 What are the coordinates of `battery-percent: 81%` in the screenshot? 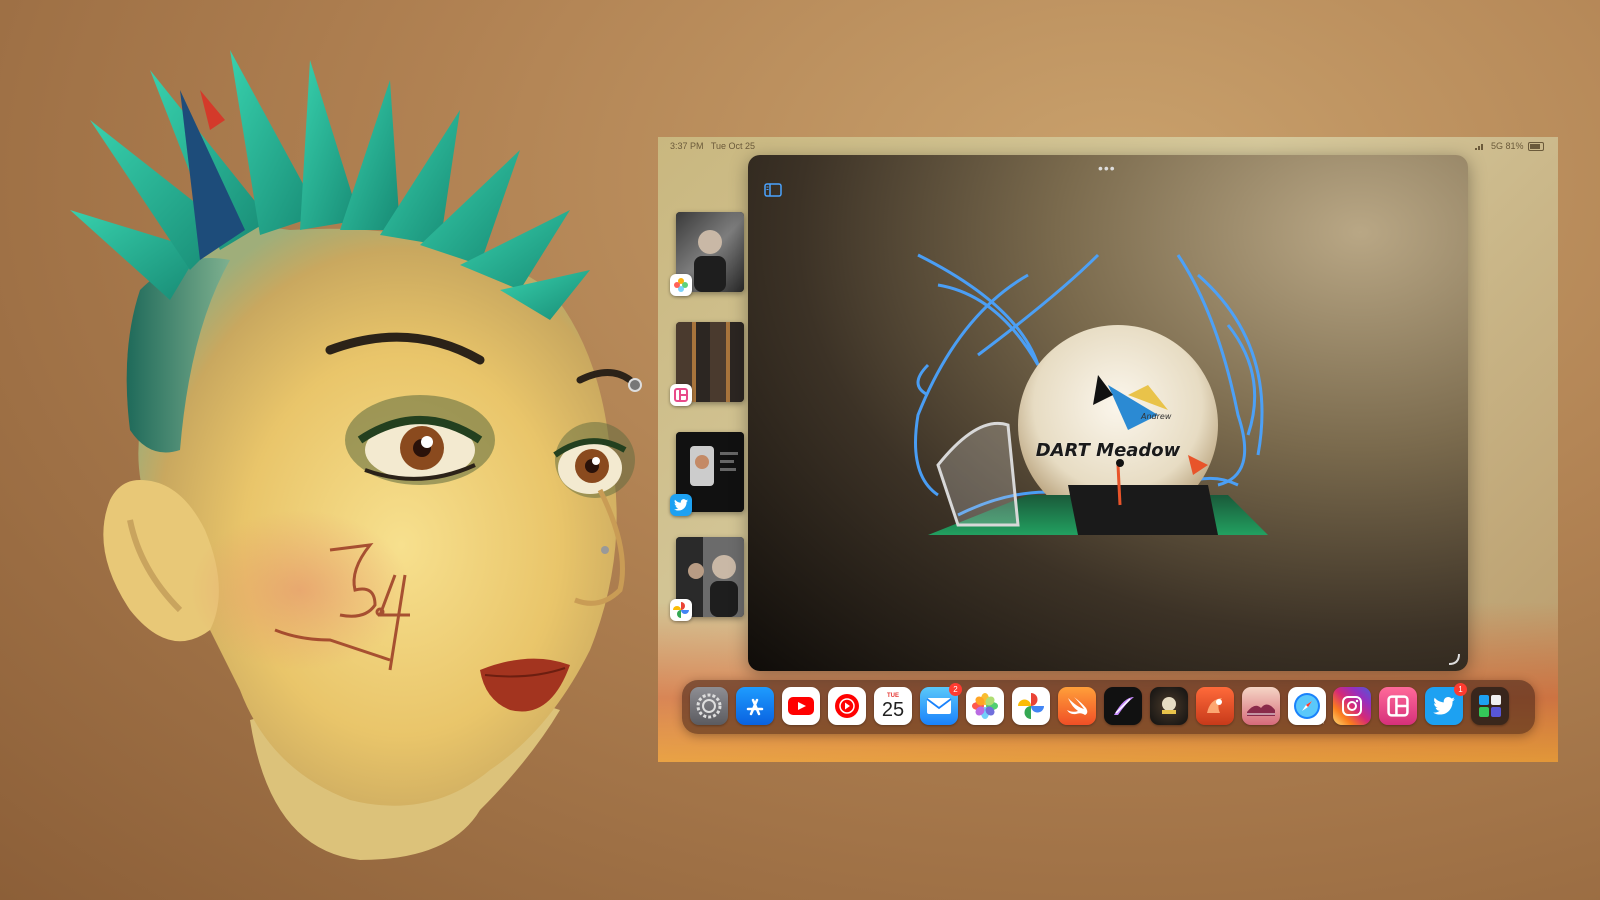 It's located at (1514, 146).